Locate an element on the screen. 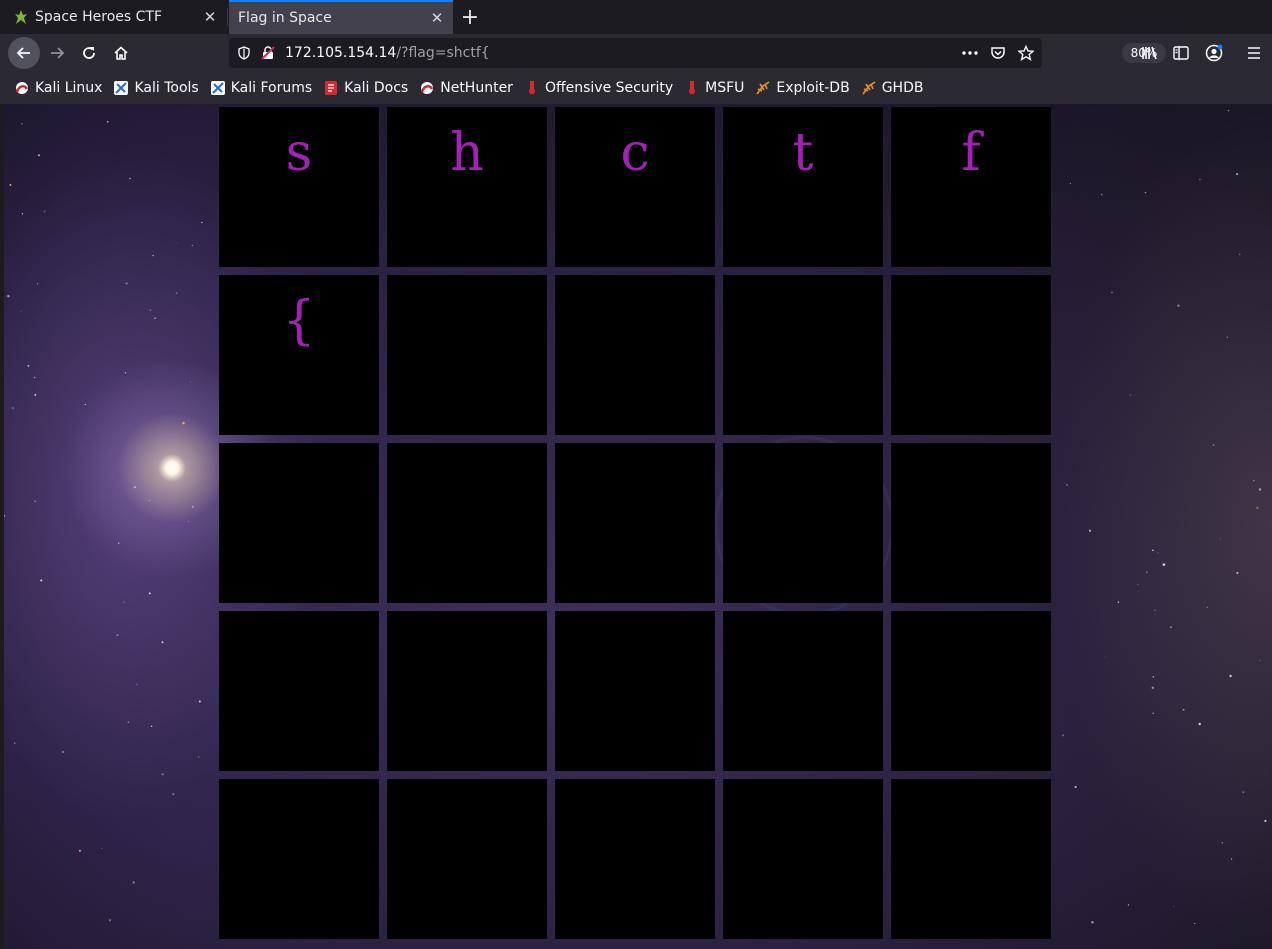 The image size is (1272, 949). new-tab-button: + is located at coordinates (470, 17).